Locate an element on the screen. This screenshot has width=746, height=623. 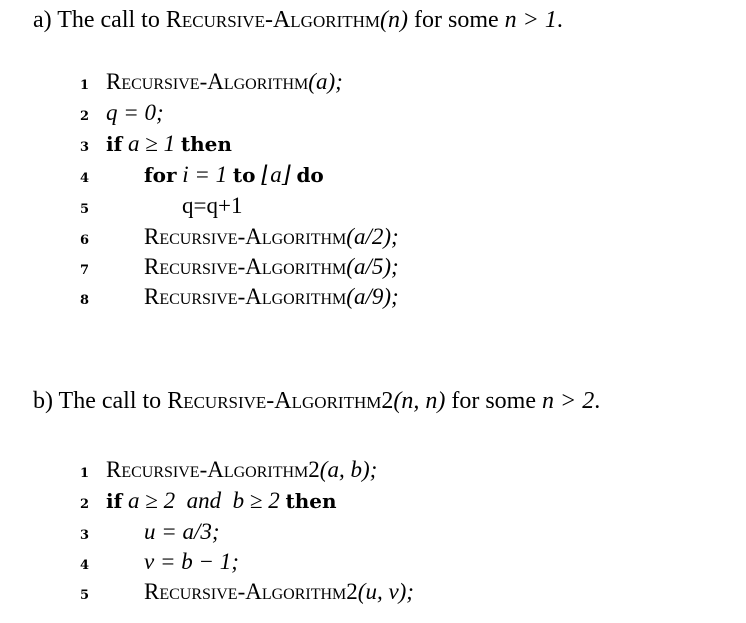
code-line: 6 Recursive-Algorithm(a/2); is located at coordinates (239, 237).